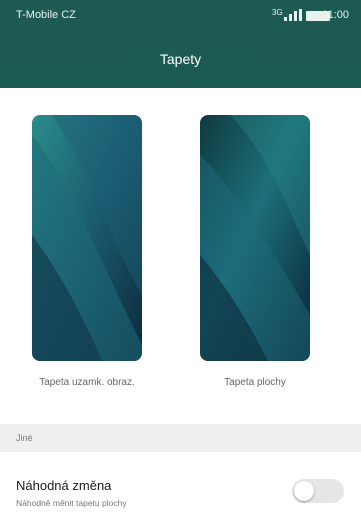 The width and height of the screenshot is (361, 526). What do you see at coordinates (180, 16) in the screenshot?
I see `status-bar: T-Mobile CZ 3G 11:00` at bounding box center [180, 16].